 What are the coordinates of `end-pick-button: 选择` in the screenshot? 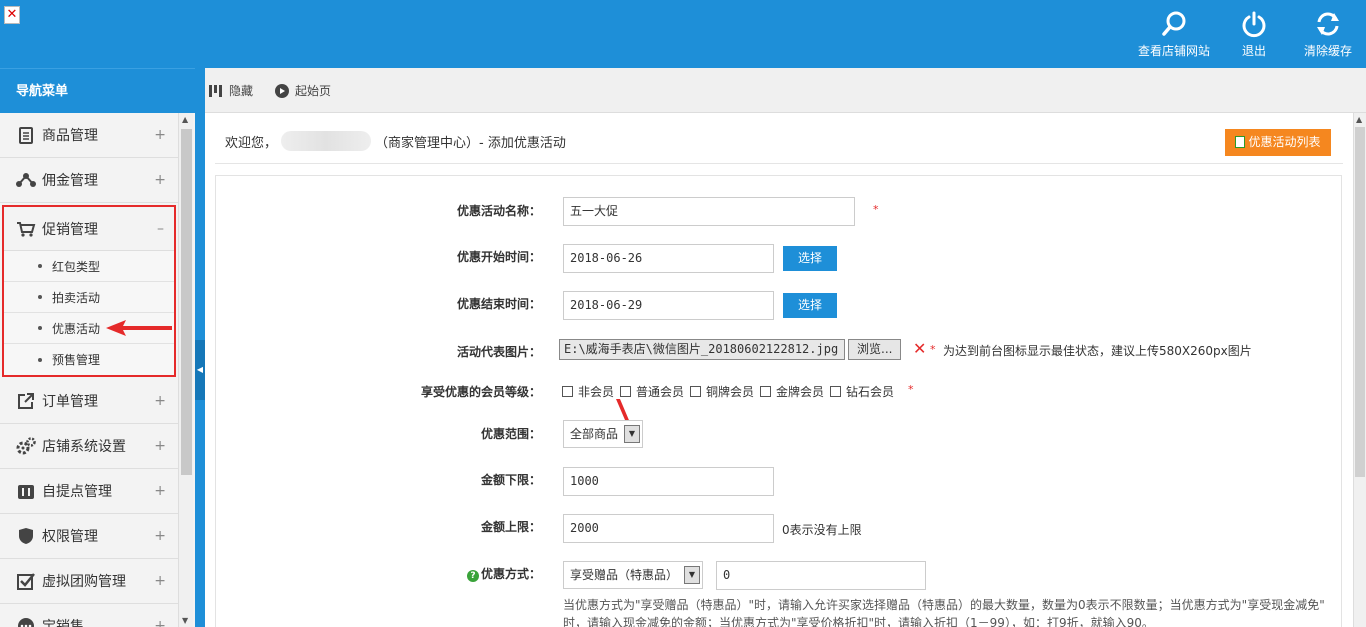 It's located at (810, 305).